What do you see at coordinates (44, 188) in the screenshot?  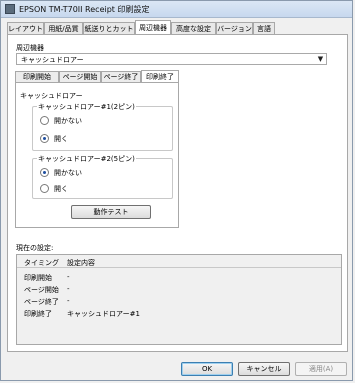 I see `drawer2-radio-open` at bounding box center [44, 188].